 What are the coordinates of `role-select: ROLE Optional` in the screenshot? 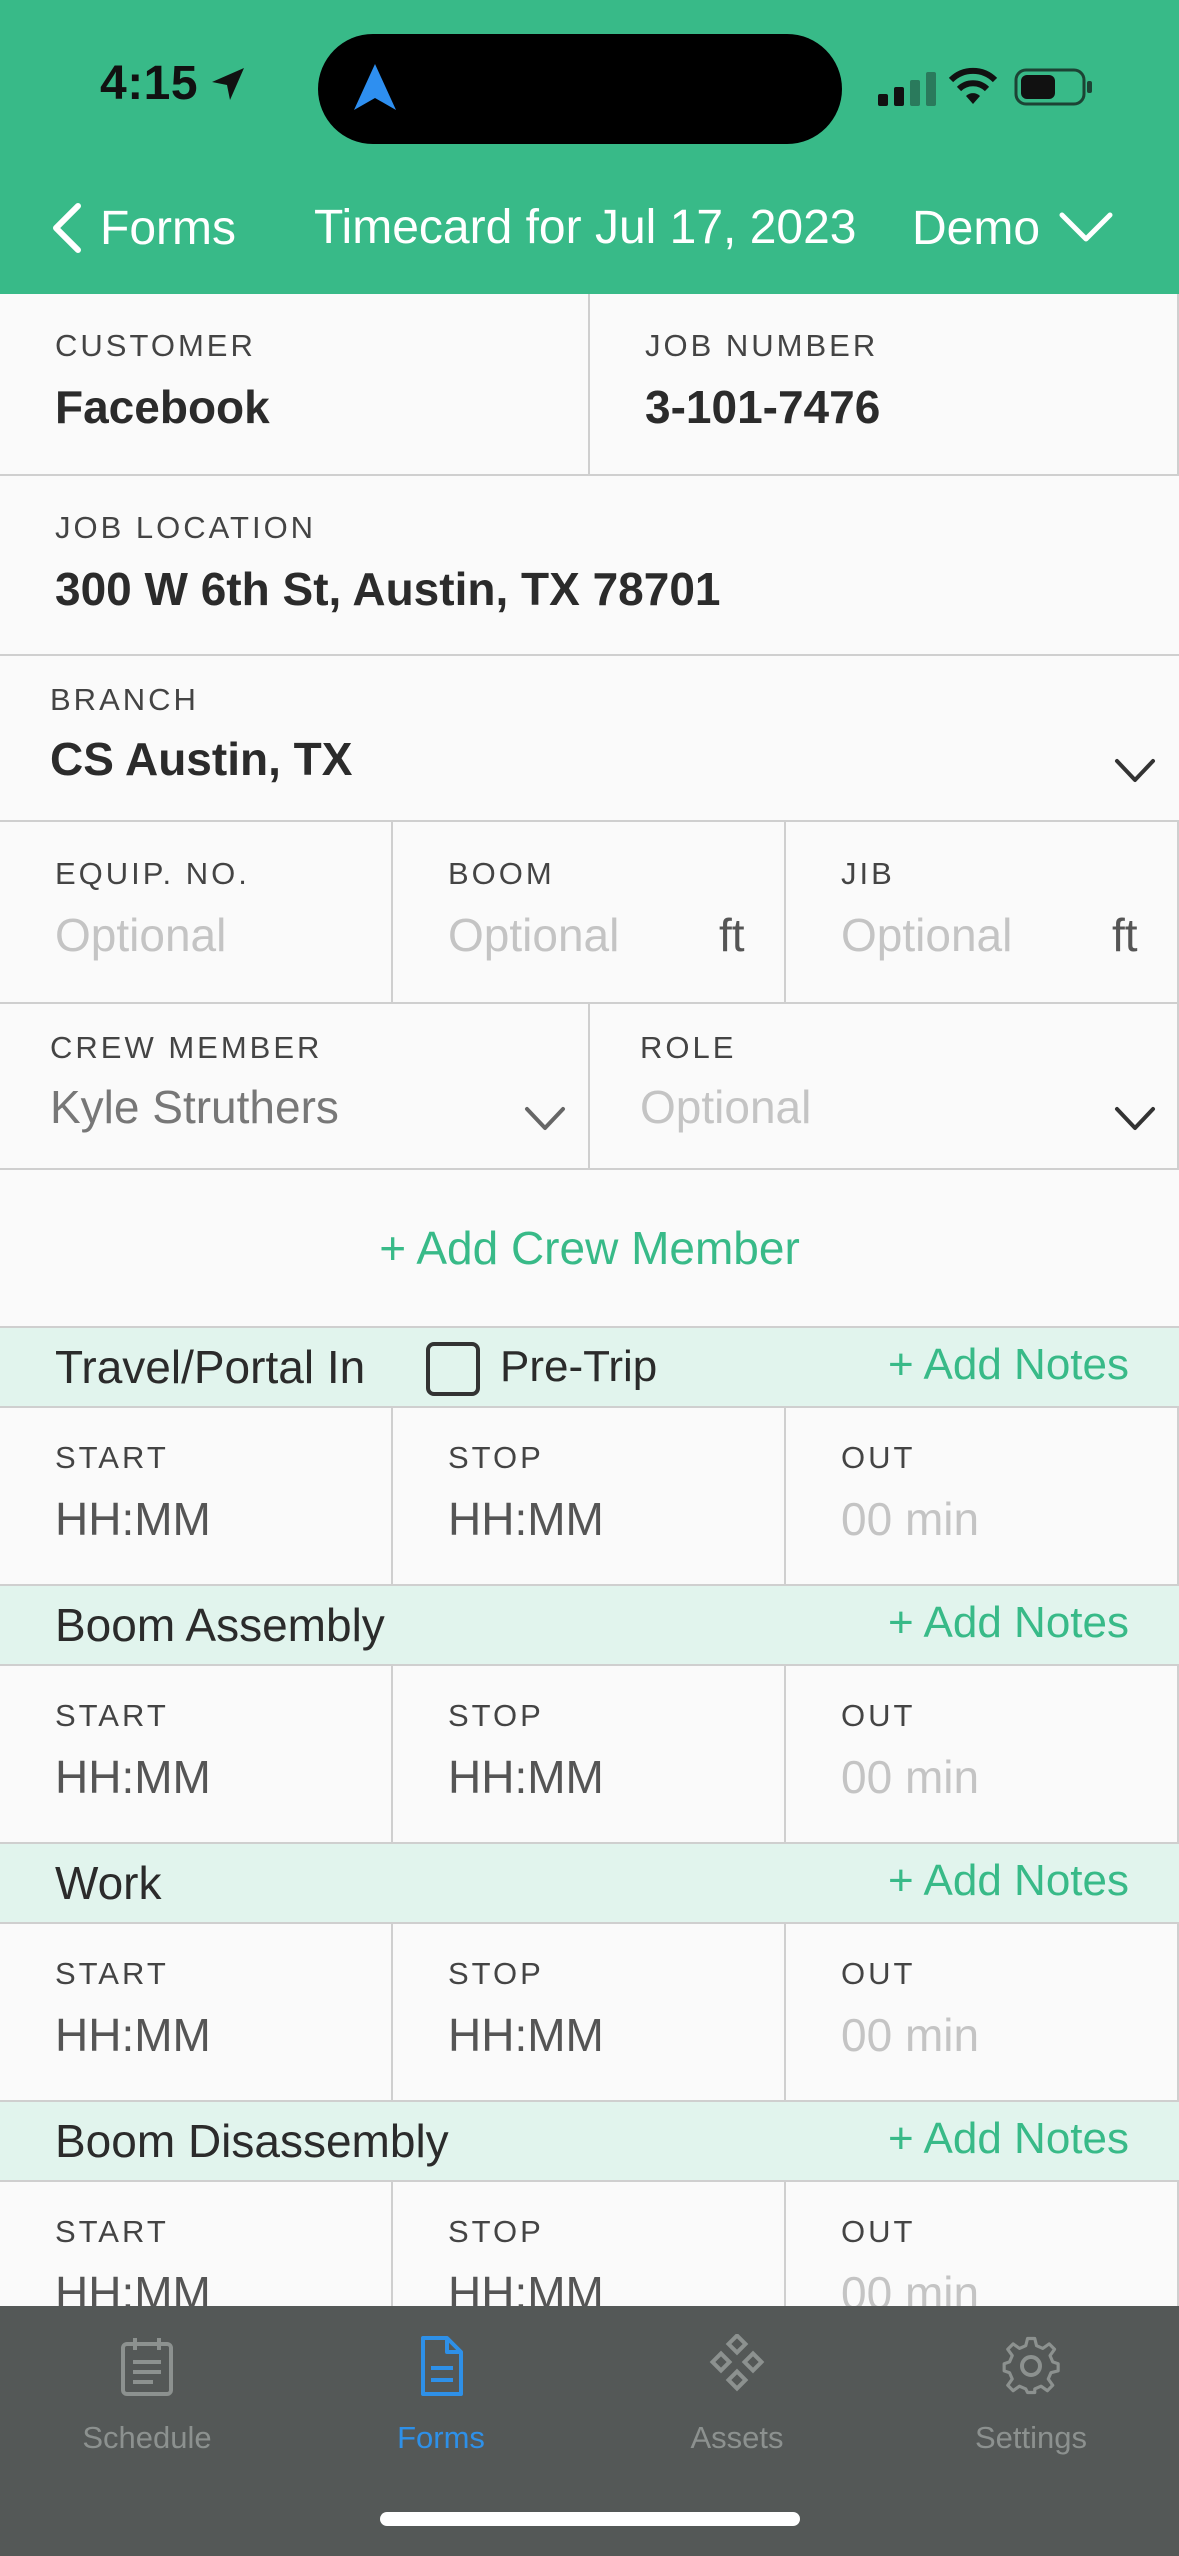 It's located at (884, 1086).